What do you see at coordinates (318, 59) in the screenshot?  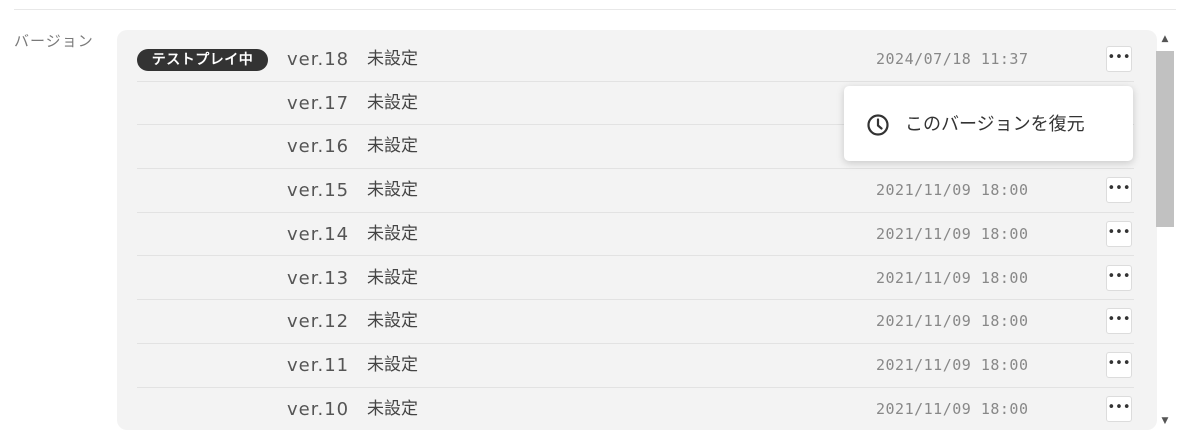 I see `version-number: ver.18` at bounding box center [318, 59].